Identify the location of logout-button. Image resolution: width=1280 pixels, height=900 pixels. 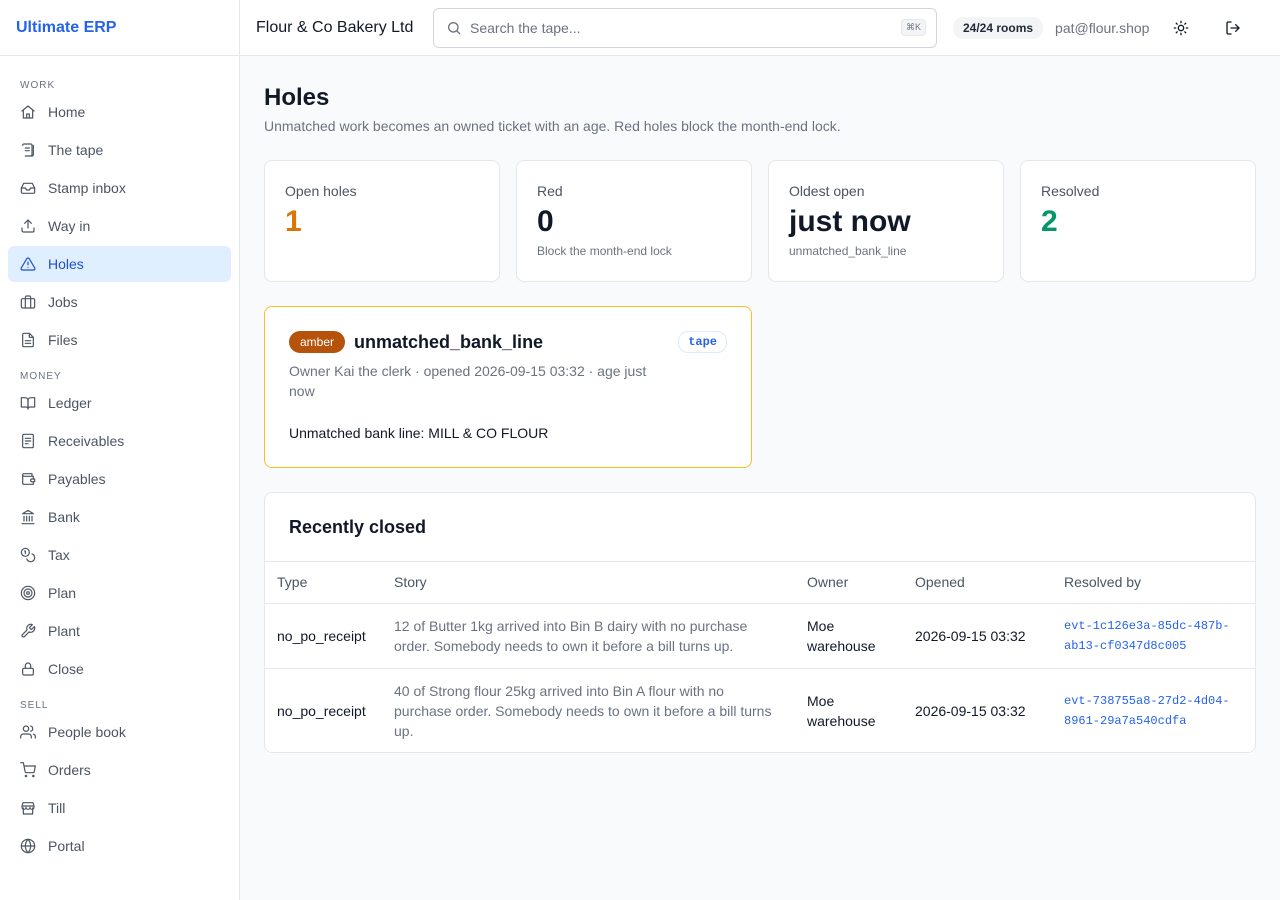
(1233, 28).